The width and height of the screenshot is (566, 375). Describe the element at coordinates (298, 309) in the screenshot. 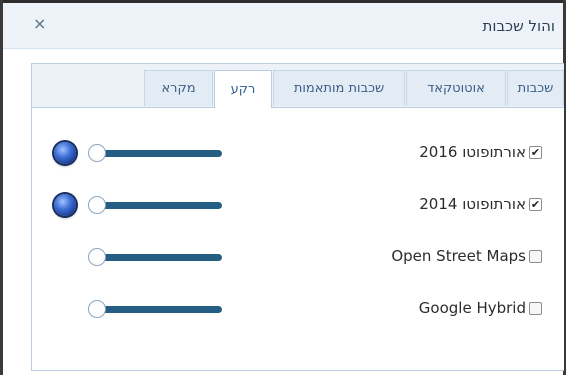

I see `layer-row-google-hybrid: Google Hybrid` at that location.